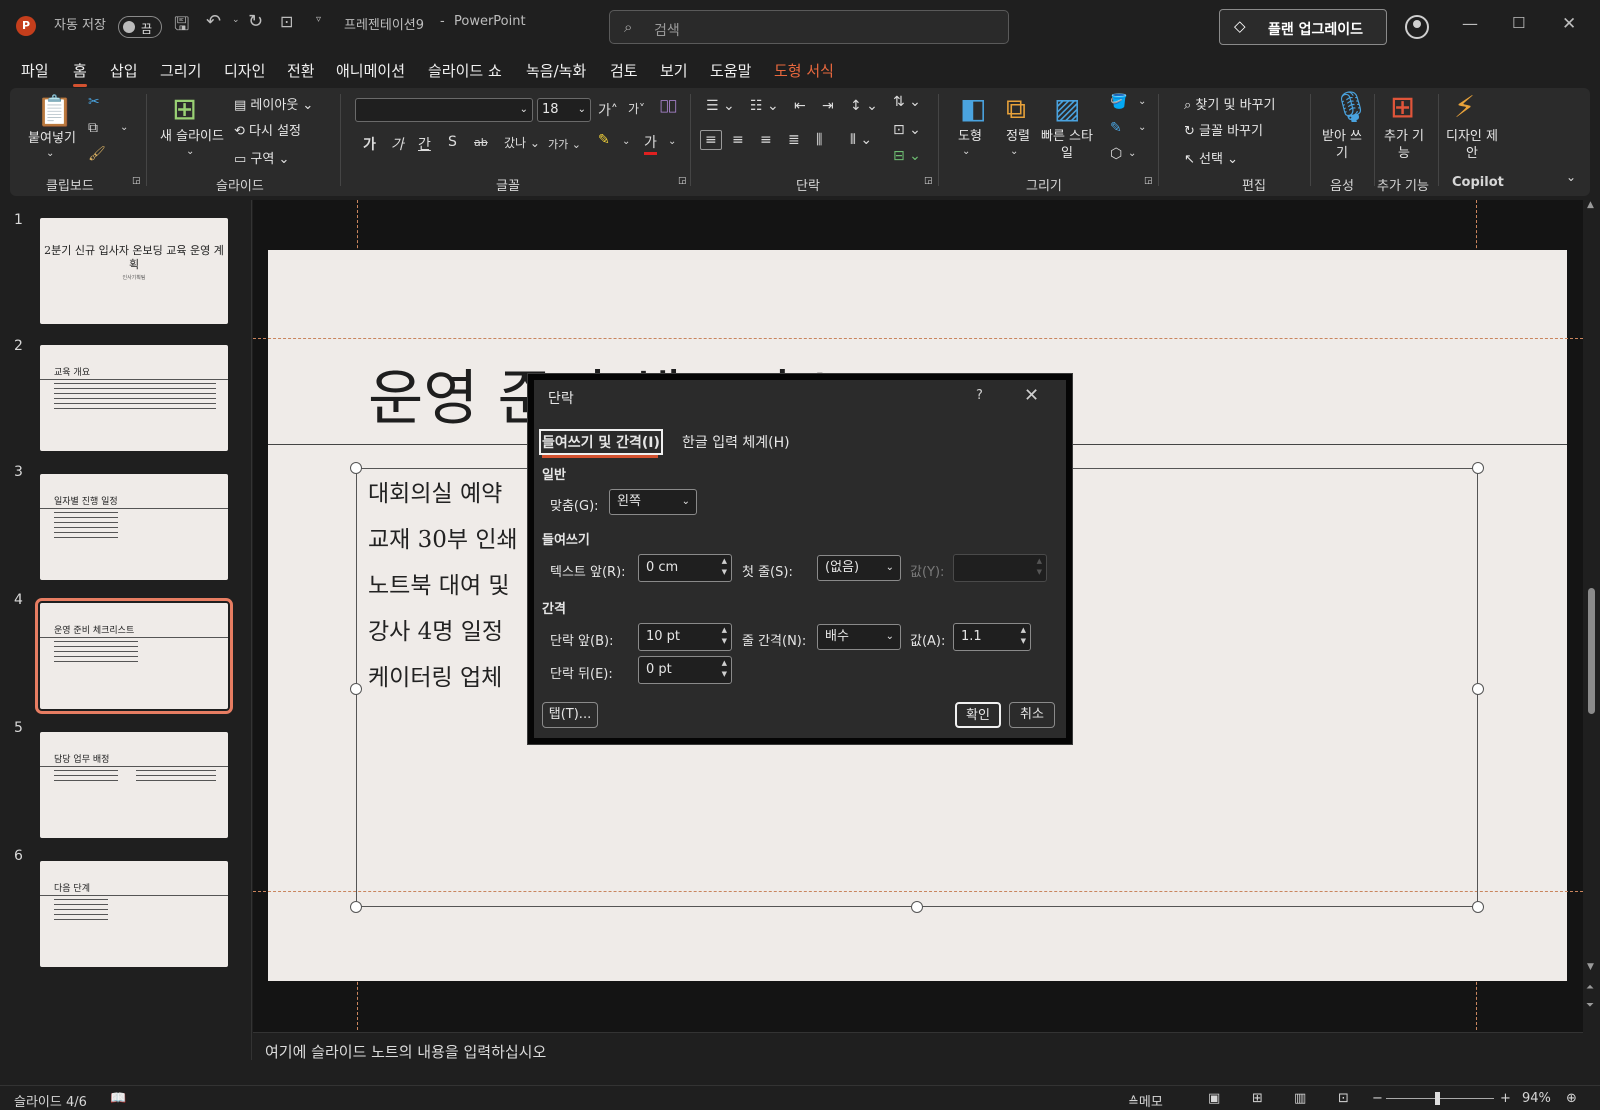 The width and height of the screenshot is (1600, 1110). I want to click on line-spacing-select: 배수 ⌄, so click(859, 637).